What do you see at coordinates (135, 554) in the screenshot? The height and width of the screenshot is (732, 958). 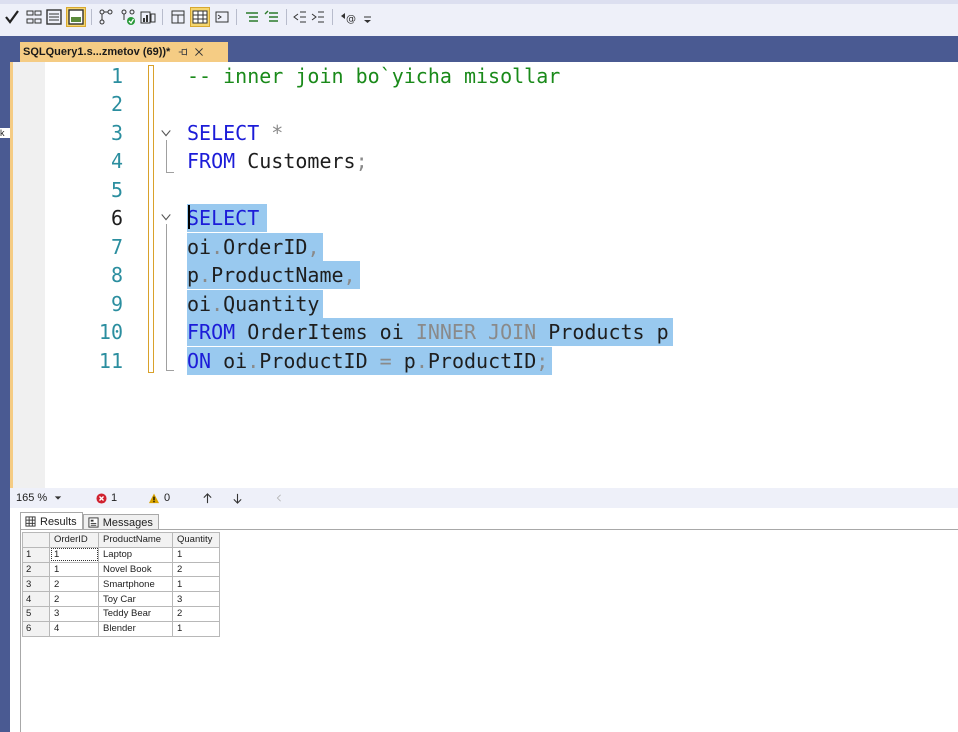 I see `cell-productname: Laptop` at bounding box center [135, 554].